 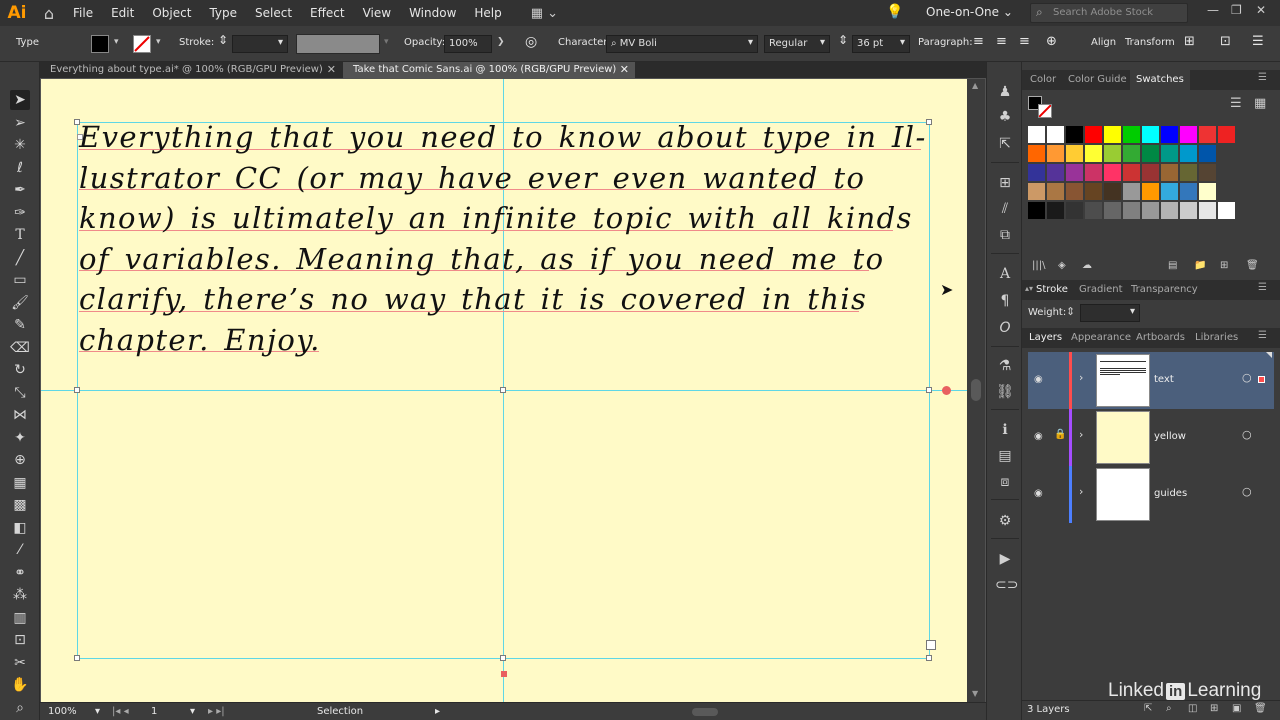 I want to click on chevron-right-icon: ❯, so click(x=501, y=42).